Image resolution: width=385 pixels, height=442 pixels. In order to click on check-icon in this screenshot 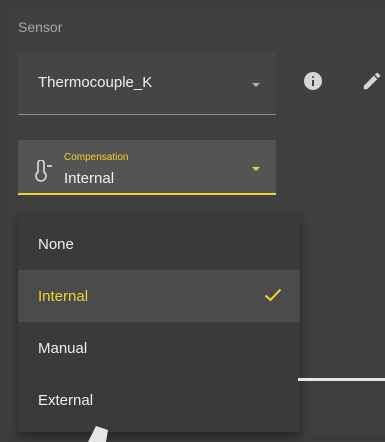, I will do `click(273, 295)`.